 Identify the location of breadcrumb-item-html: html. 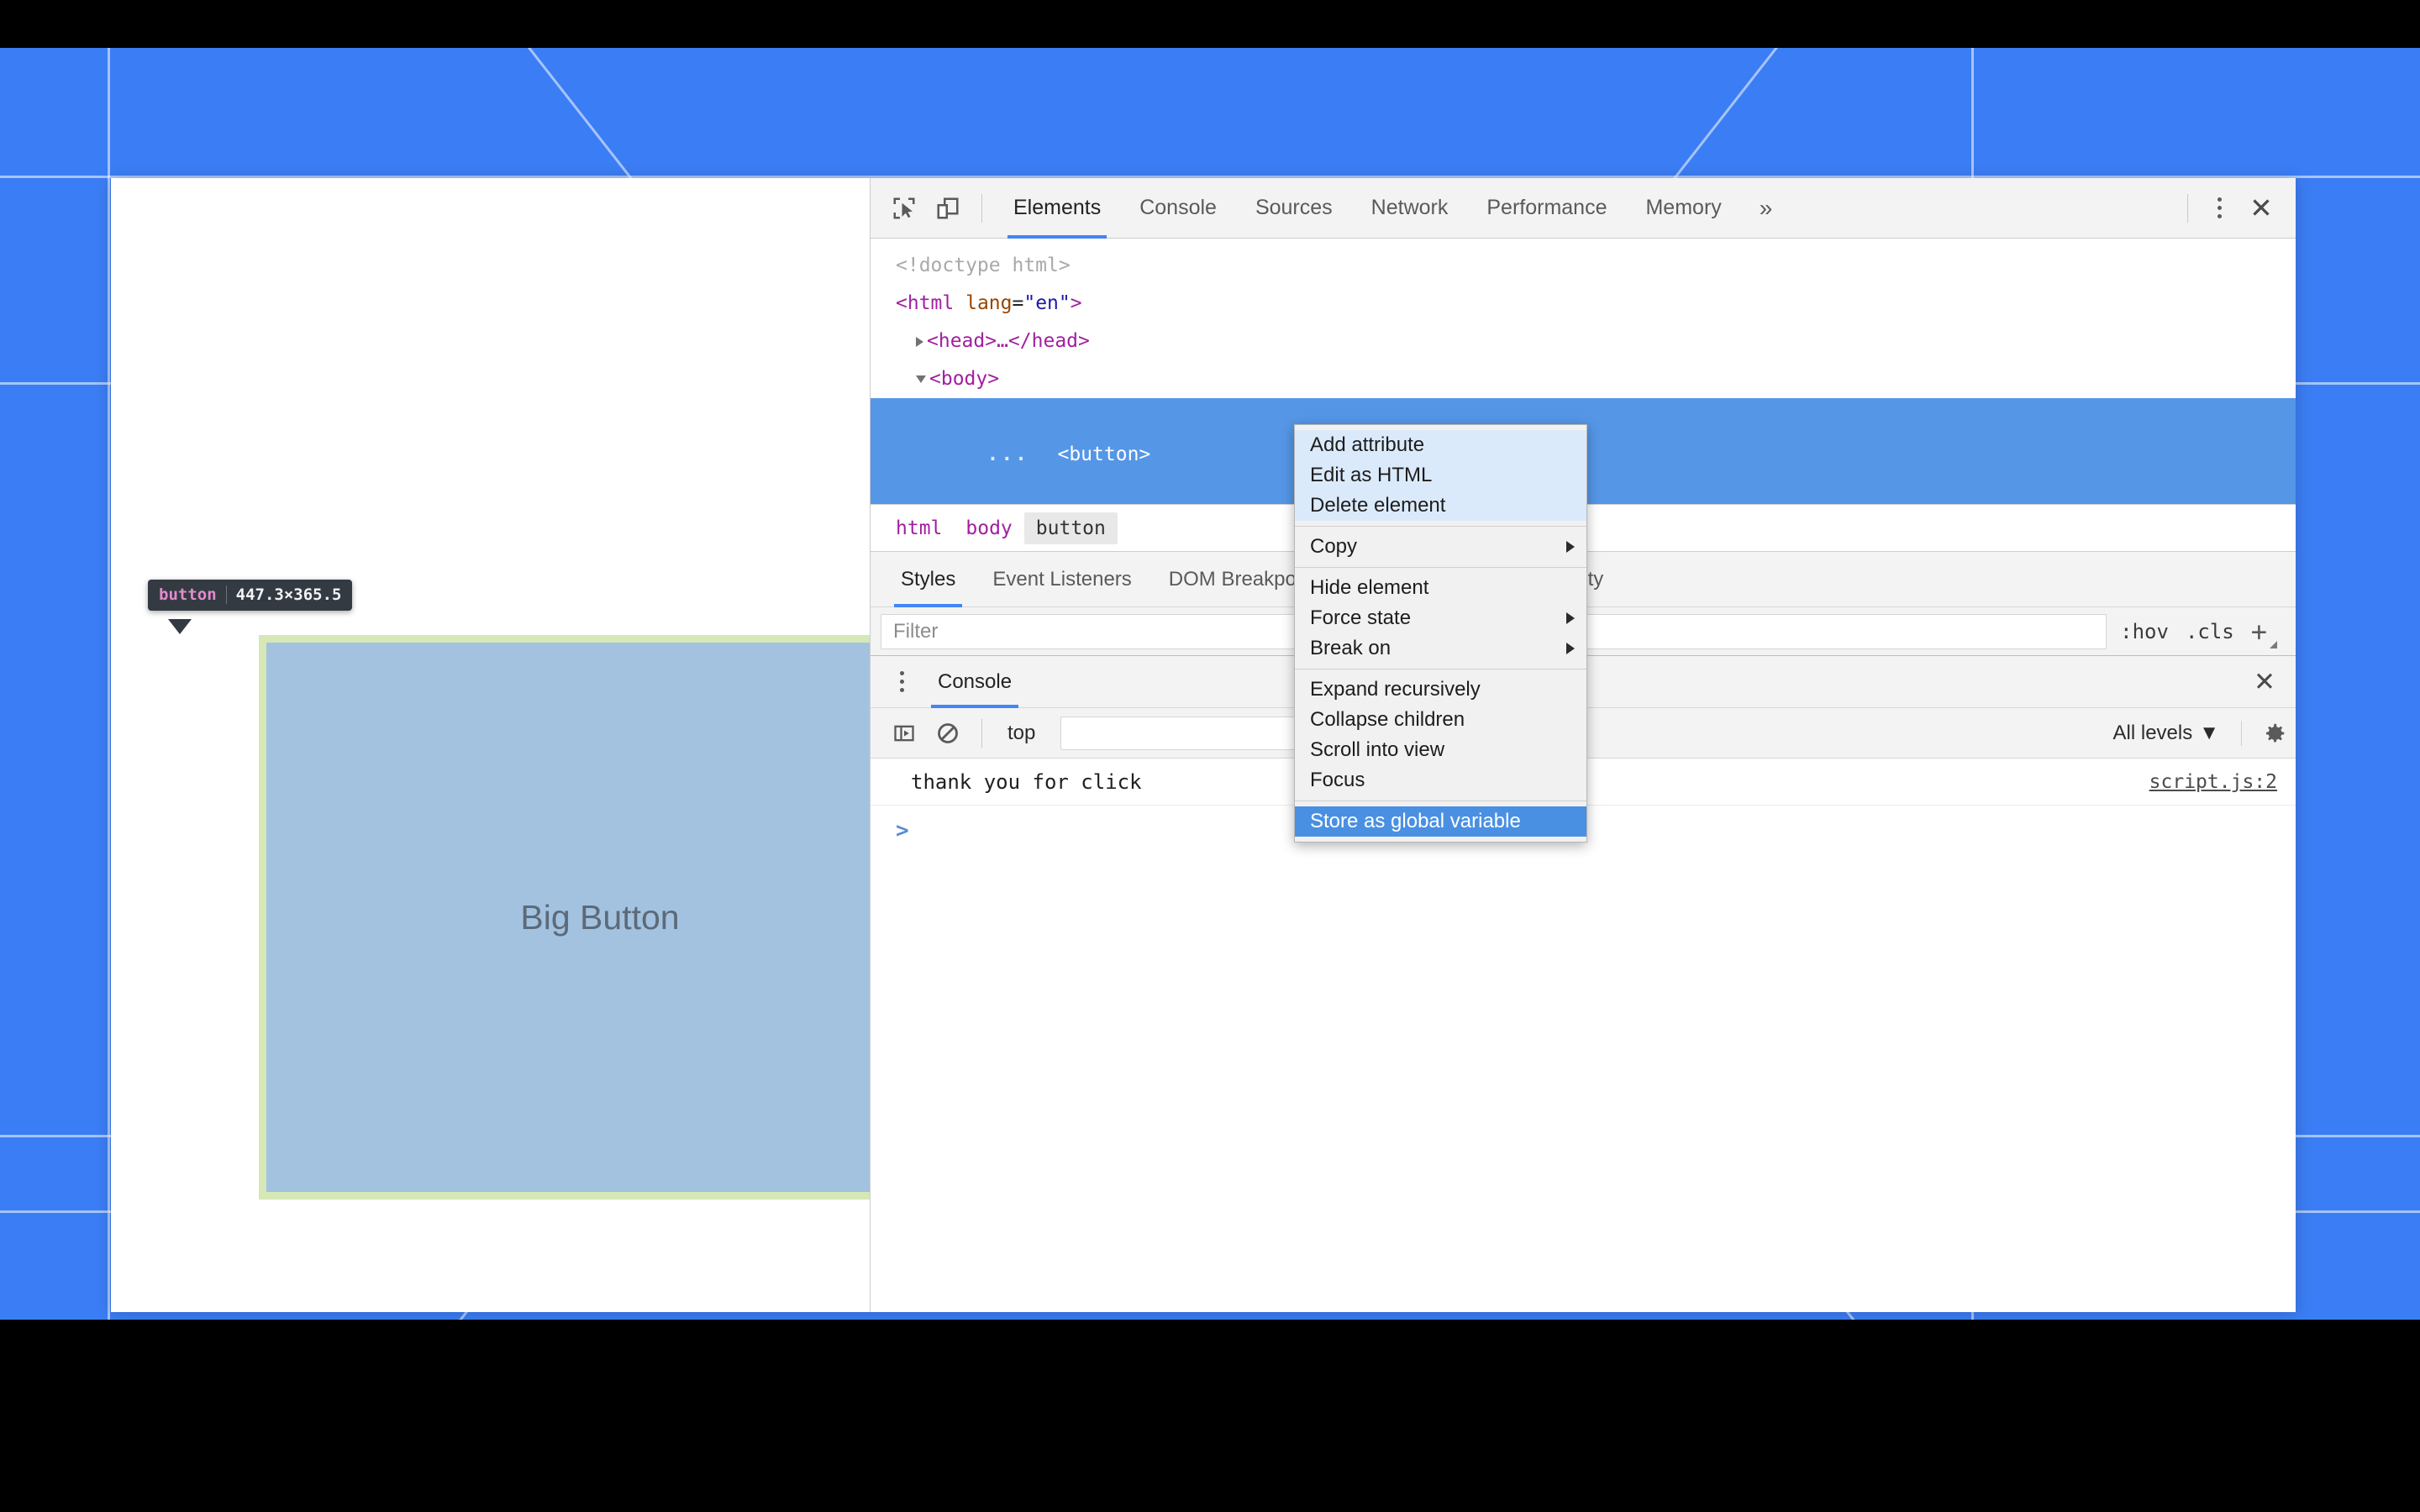
(919, 528).